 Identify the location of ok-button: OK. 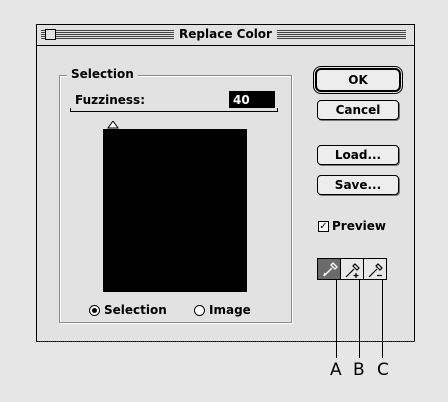
(358, 80).